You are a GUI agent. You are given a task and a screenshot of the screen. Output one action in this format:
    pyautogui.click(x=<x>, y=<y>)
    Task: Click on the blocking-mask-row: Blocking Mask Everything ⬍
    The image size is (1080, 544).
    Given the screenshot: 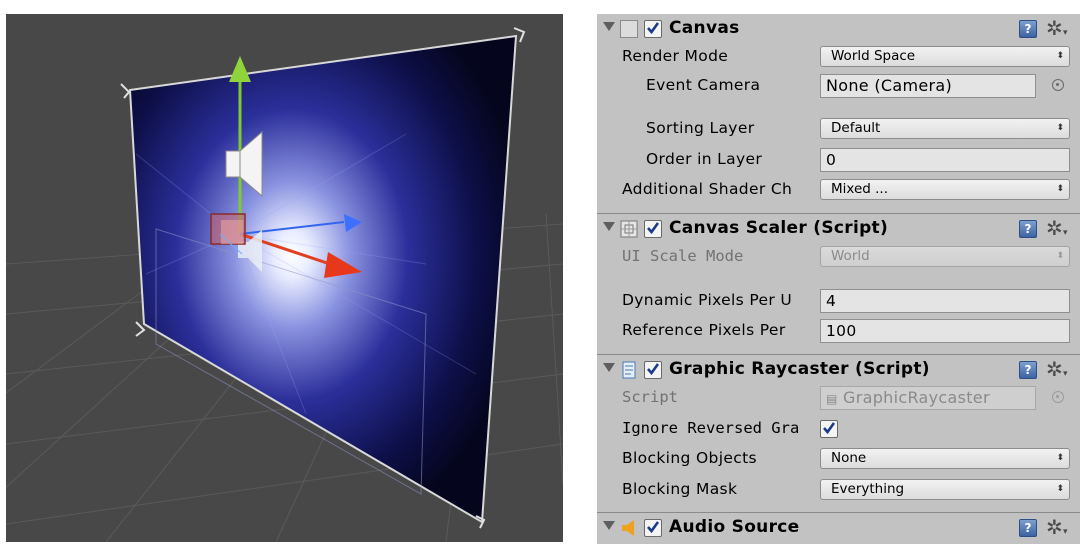 What is the action you would take?
    pyautogui.click(x=838, y=490)
    